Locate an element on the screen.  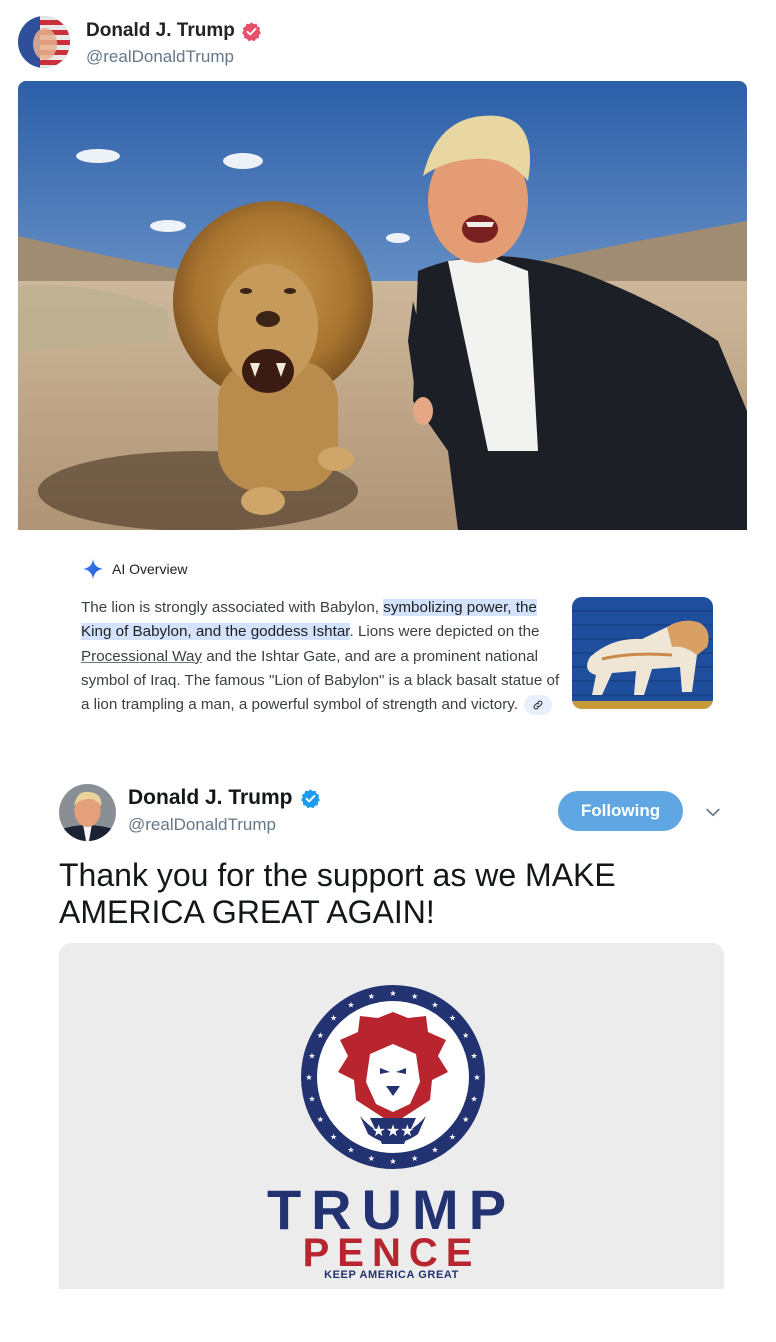
sparkle-icon is located at coordinates (93, 569).